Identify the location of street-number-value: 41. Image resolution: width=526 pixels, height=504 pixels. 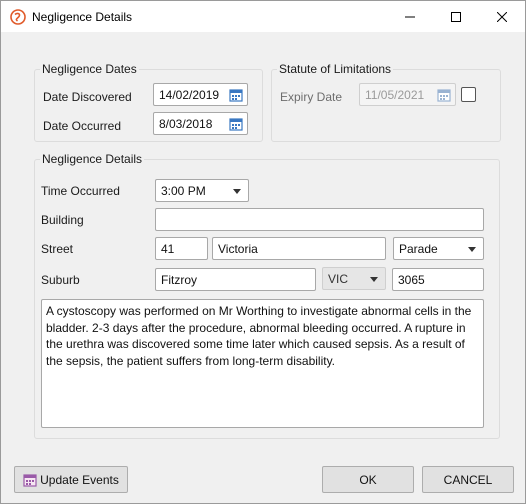
(168, 249).